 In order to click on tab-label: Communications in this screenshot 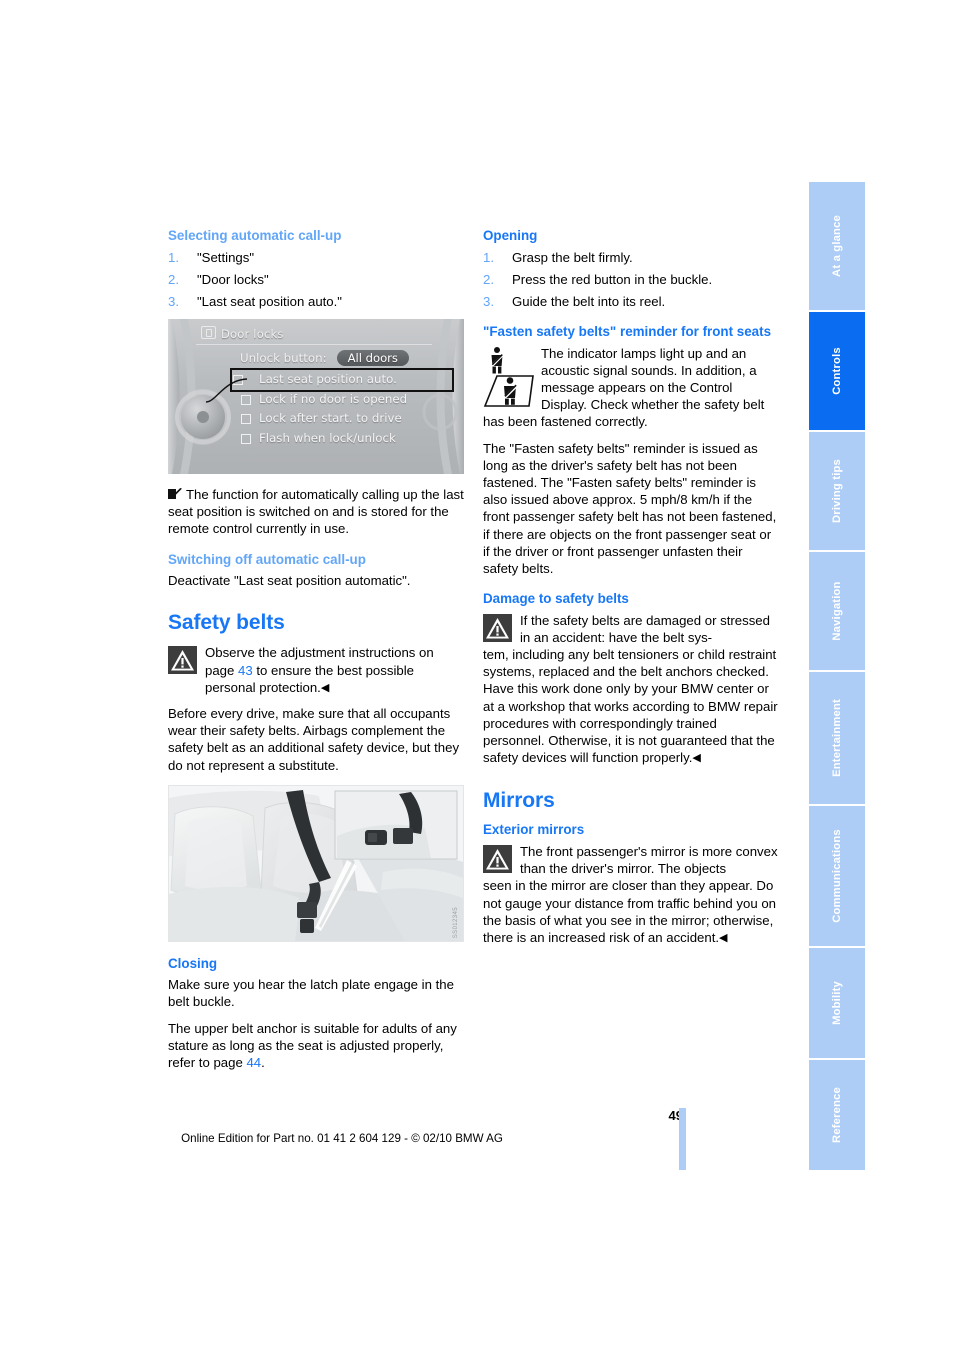, I will do `click(837, 876)`.